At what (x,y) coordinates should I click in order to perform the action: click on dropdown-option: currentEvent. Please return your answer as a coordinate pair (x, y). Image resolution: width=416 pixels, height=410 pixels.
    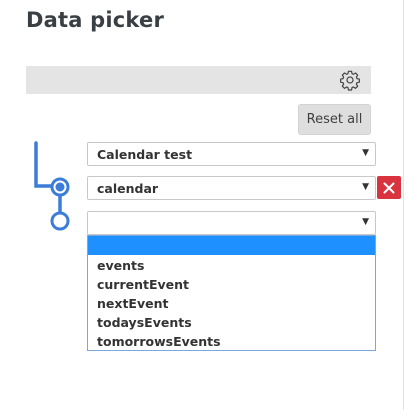
    Looking at the image, I should click on (231, 284).